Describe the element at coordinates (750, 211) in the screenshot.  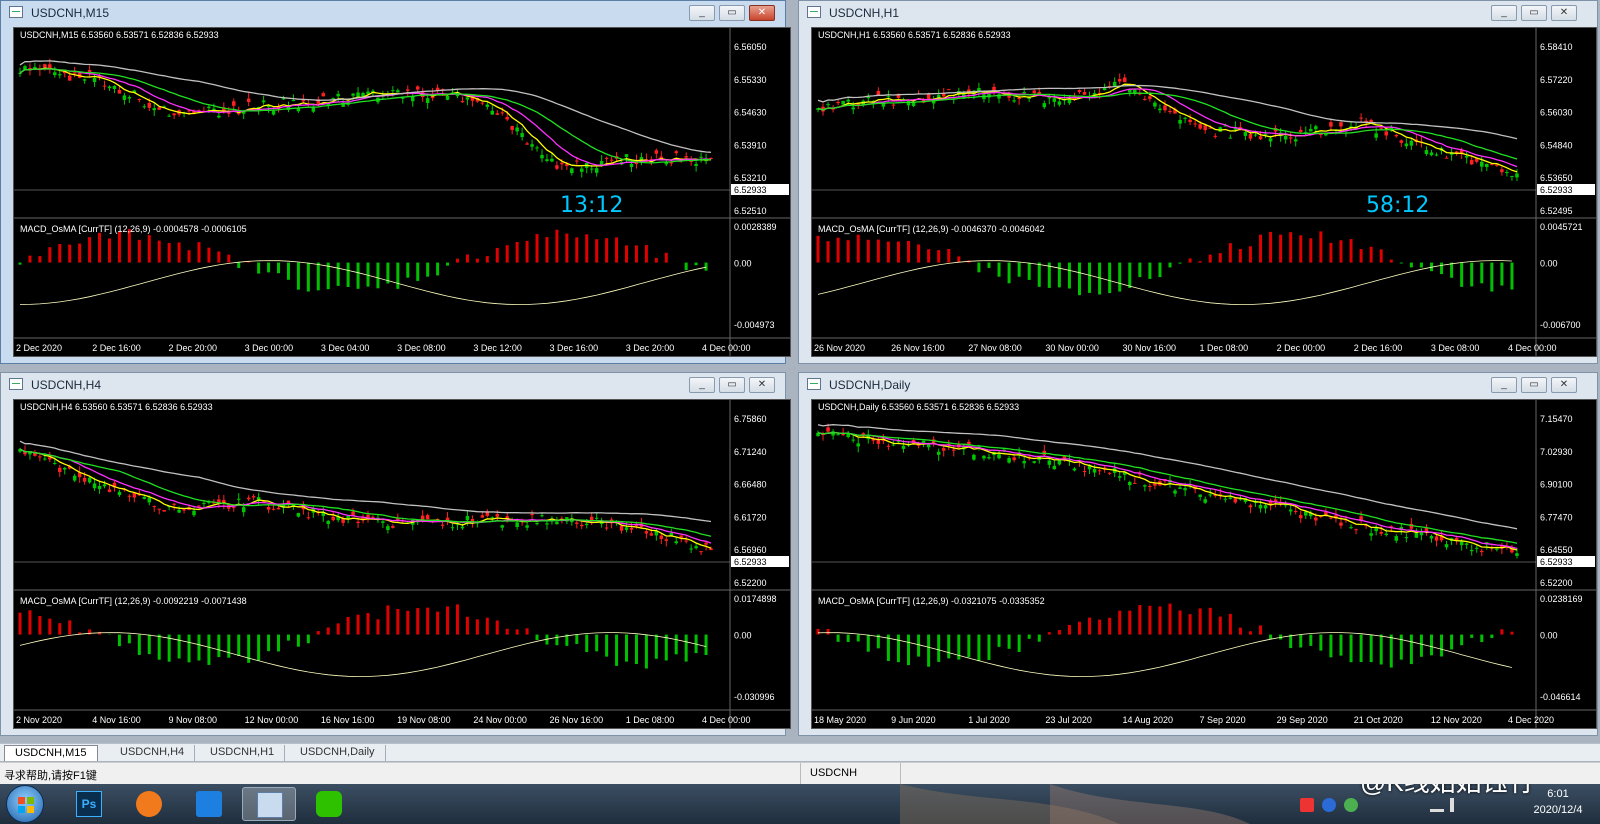
I see `price-tick: 6.52510` at that location.